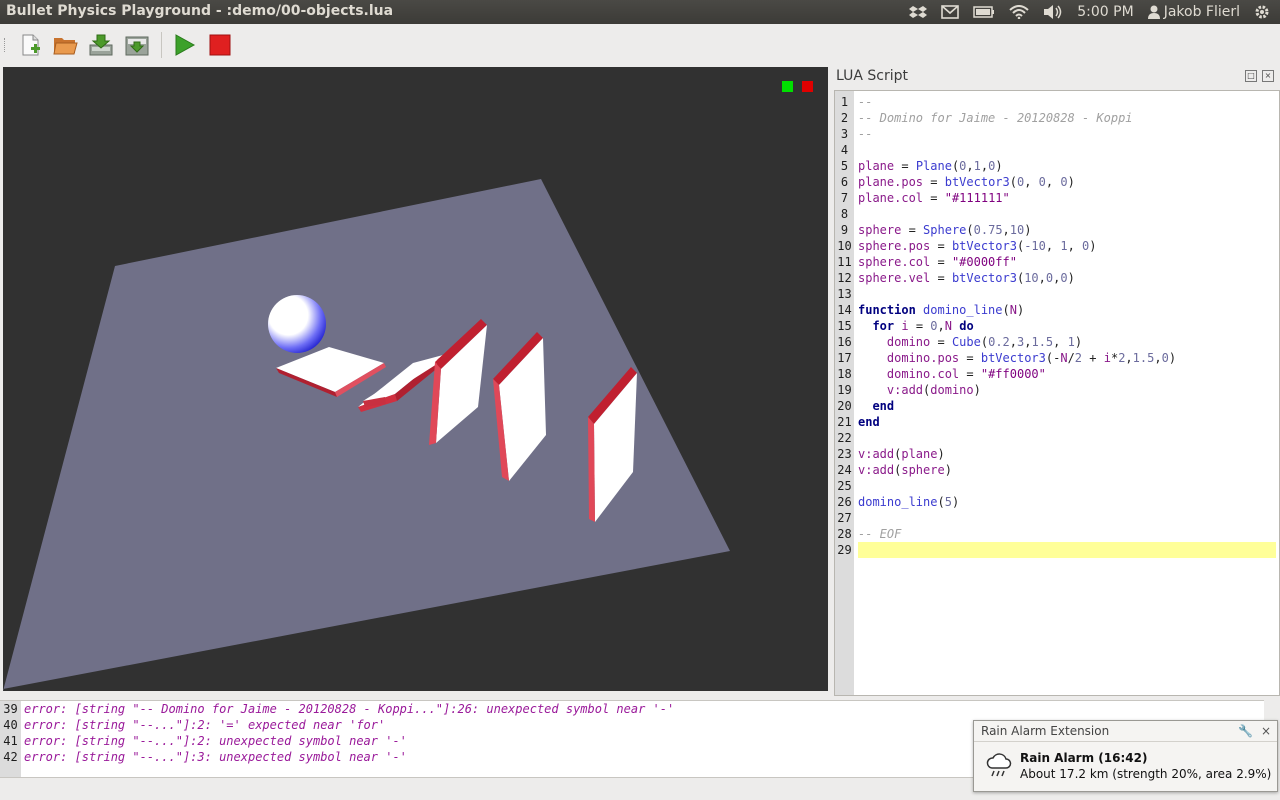 Image resolution: width=1280 pixels, height=800 pixels. What do you see at coordinates (844, 358) in the screenshot?
I see `line-number: 17` at bounding box center [844, 358].